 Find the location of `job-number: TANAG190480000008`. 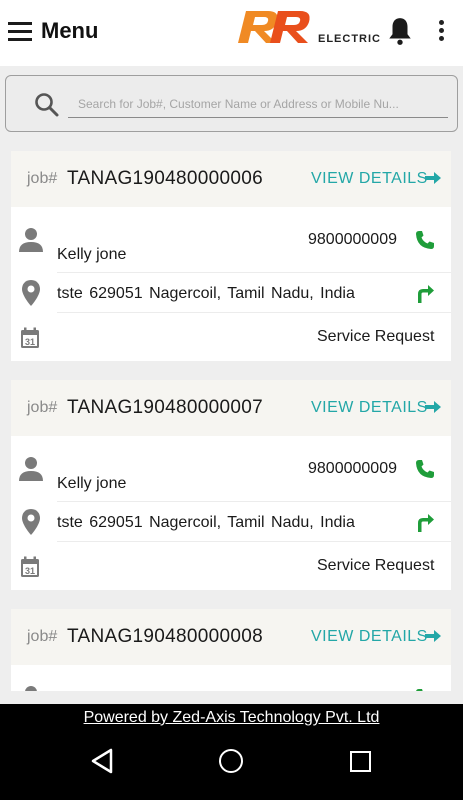

job-number: TANAG190480000008 is located at coordinates (165, 636).